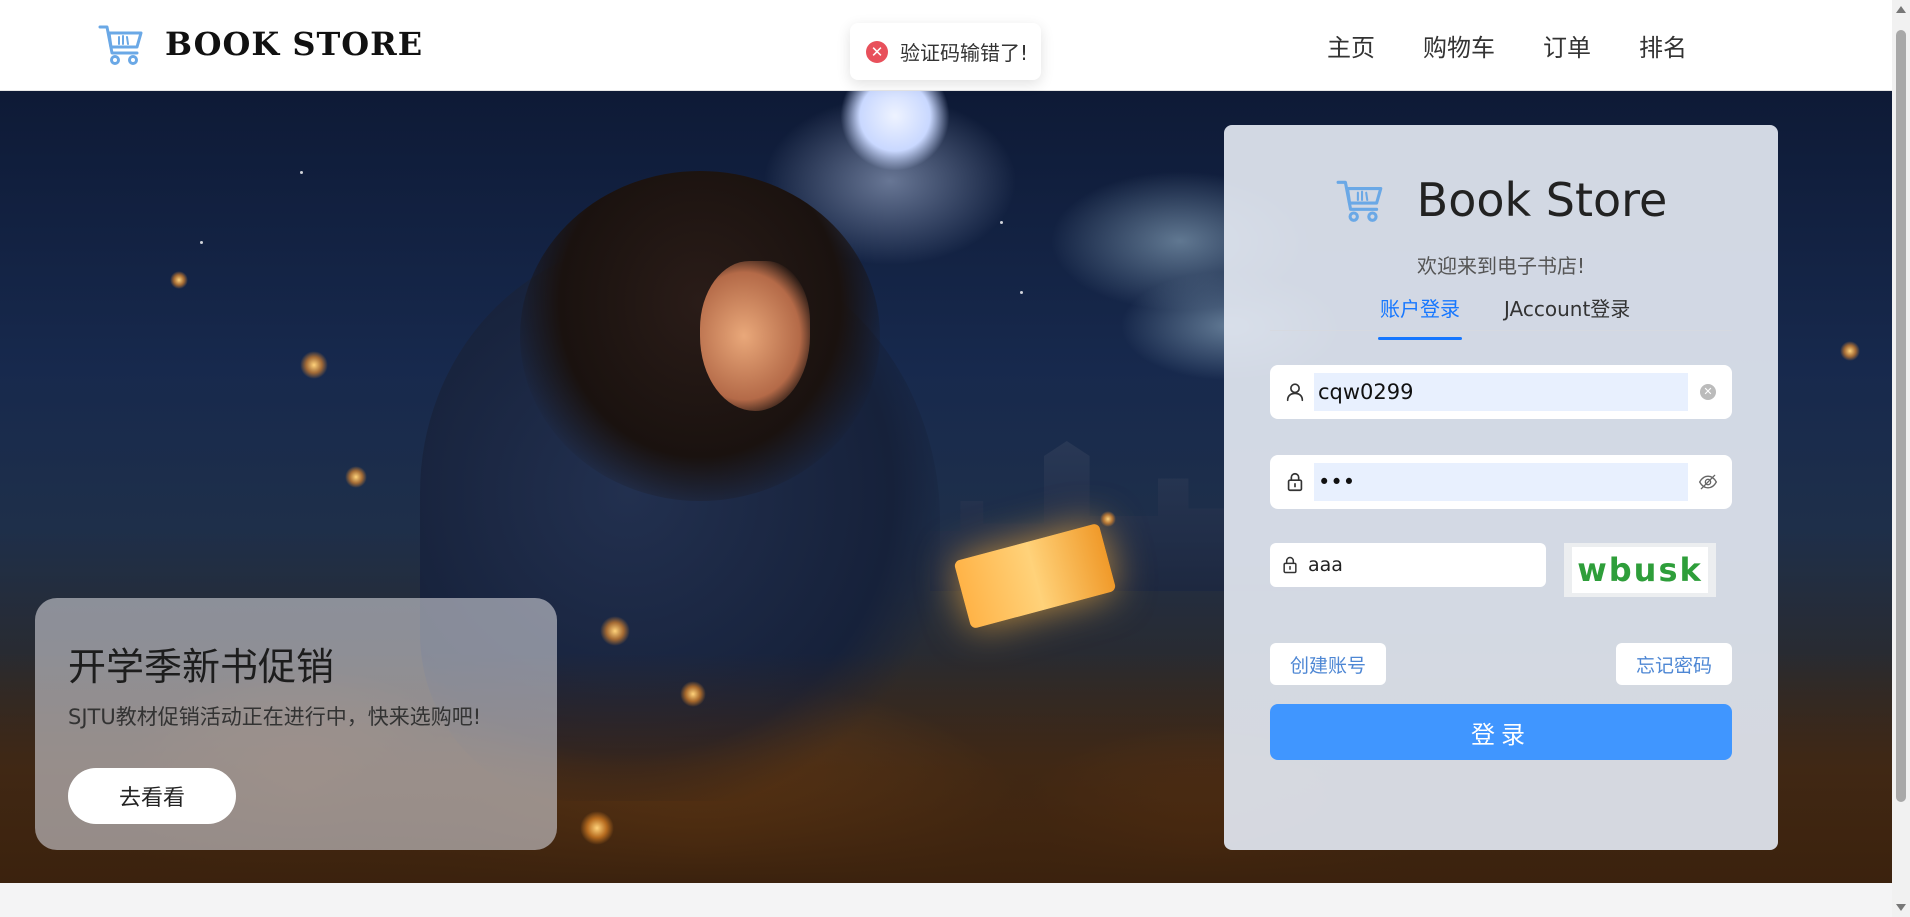 This screenshot has width=1910, height=917. I want to click on nav-cart: 购物车, so click(1459, 45).